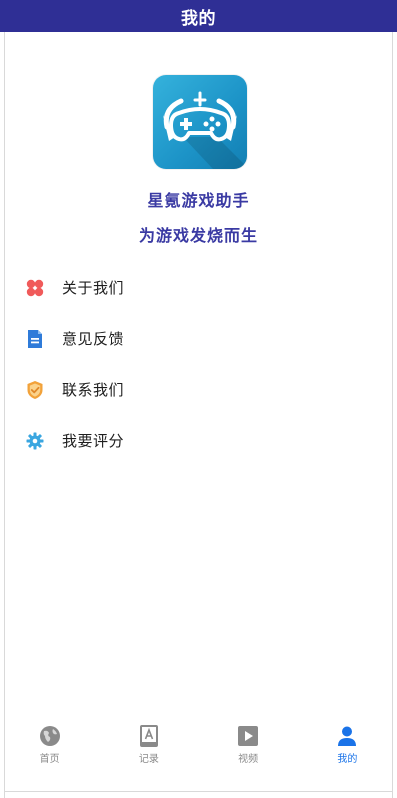 The width and height of the screenshot is (397, 798). I want to click on page-title: 我的, so click(198, 18).